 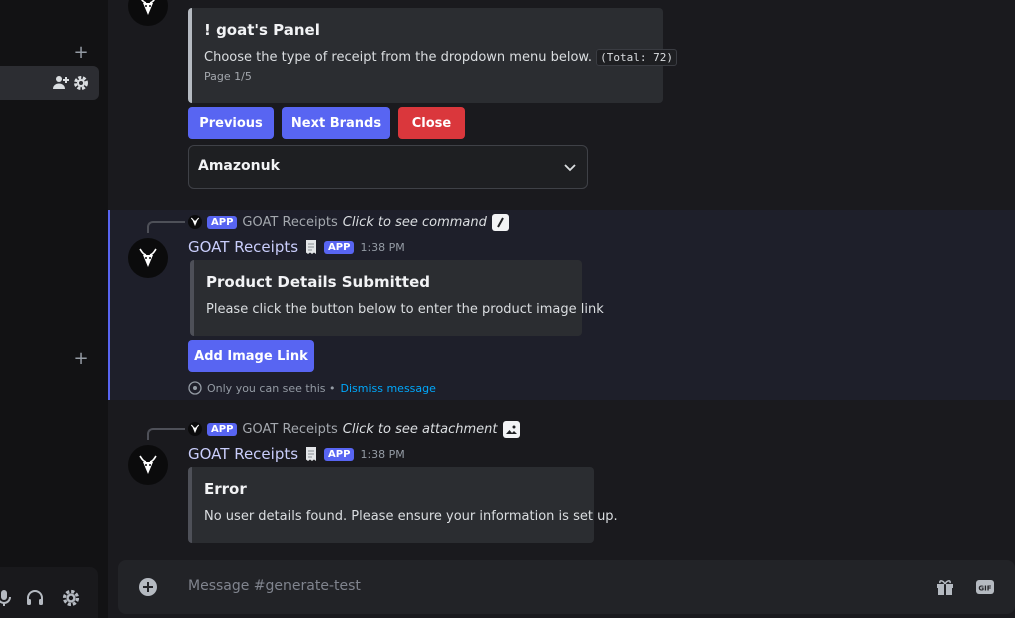 What do you see at coordinates (511, 429) in the screenshot?
I see `image-icon` at bounding box center [511, 429].